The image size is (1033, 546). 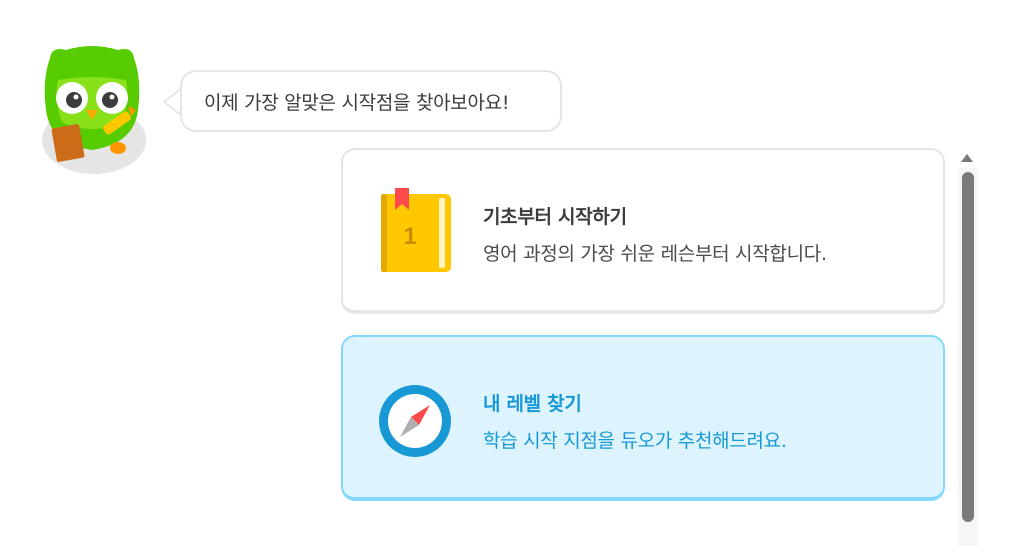 I want to click on duo-owl-icon, so click(x=94, y=110).